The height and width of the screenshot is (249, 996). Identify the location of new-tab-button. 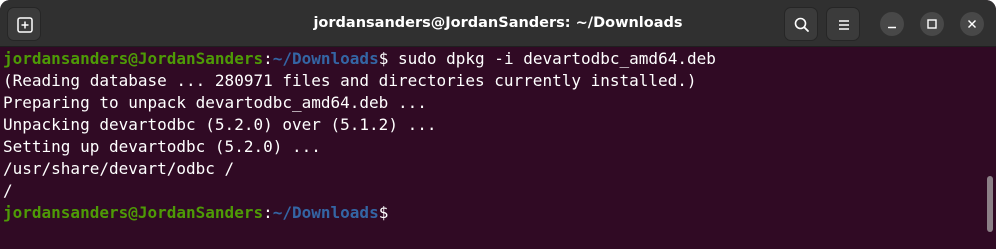
(24, 24).